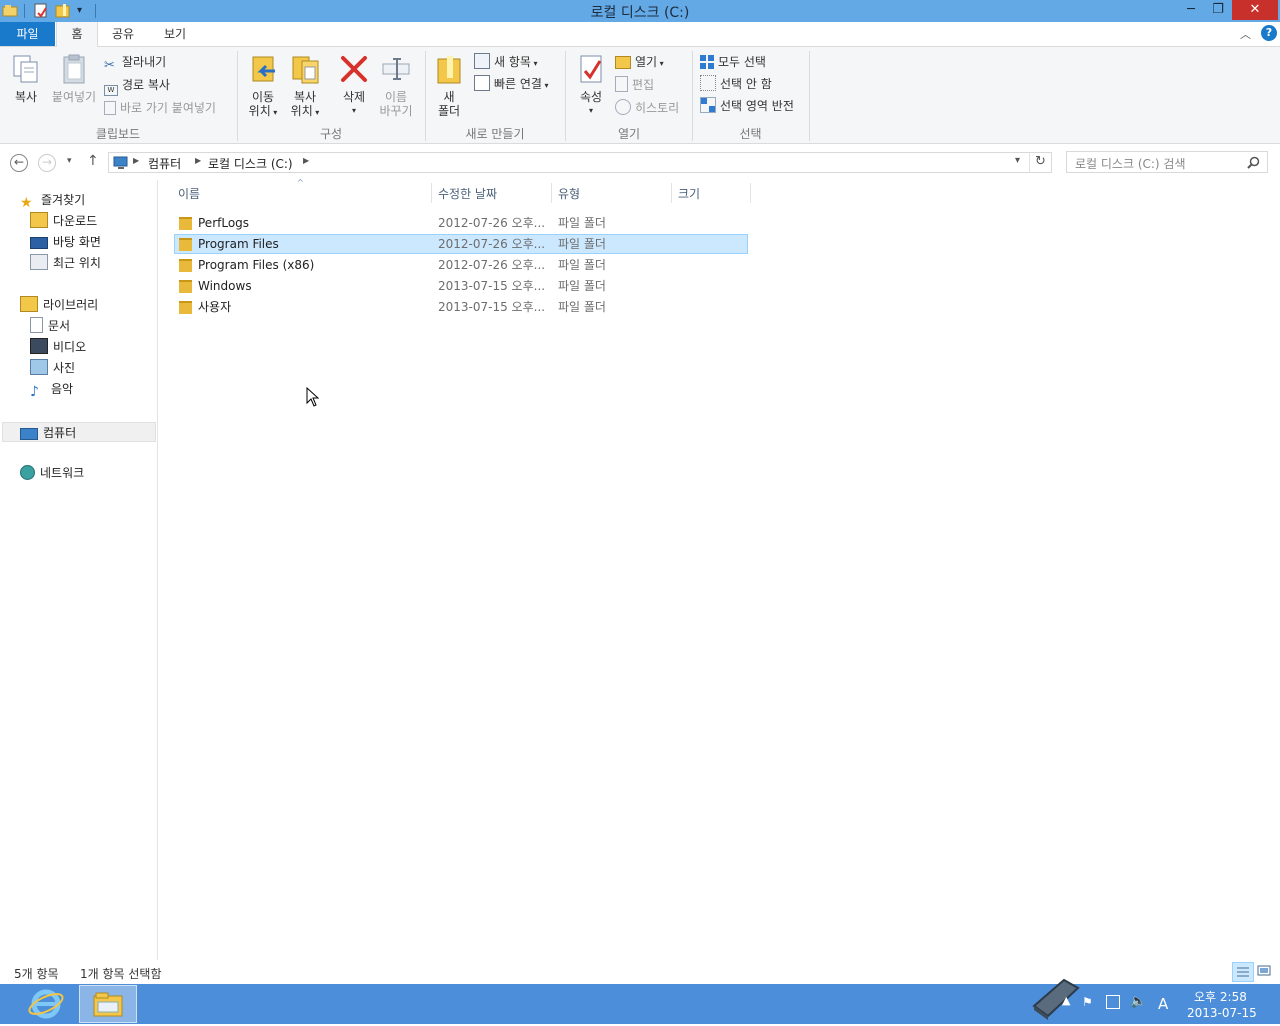 The image size is (1280, 1026). I want to click on file-row-selected: Program Files 2012-07-26 오후... 파일 폴더, so click(461, 244).